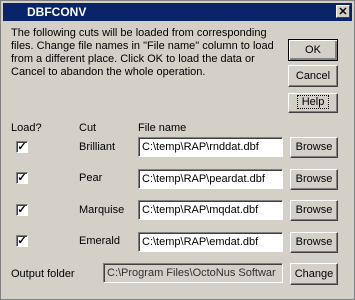 Image resolution: width=355 pixels, height=300 pixels. Describe the element at coordinates (57, 12) in the screenshot. I see `window-title: DBFCONV` at that location.